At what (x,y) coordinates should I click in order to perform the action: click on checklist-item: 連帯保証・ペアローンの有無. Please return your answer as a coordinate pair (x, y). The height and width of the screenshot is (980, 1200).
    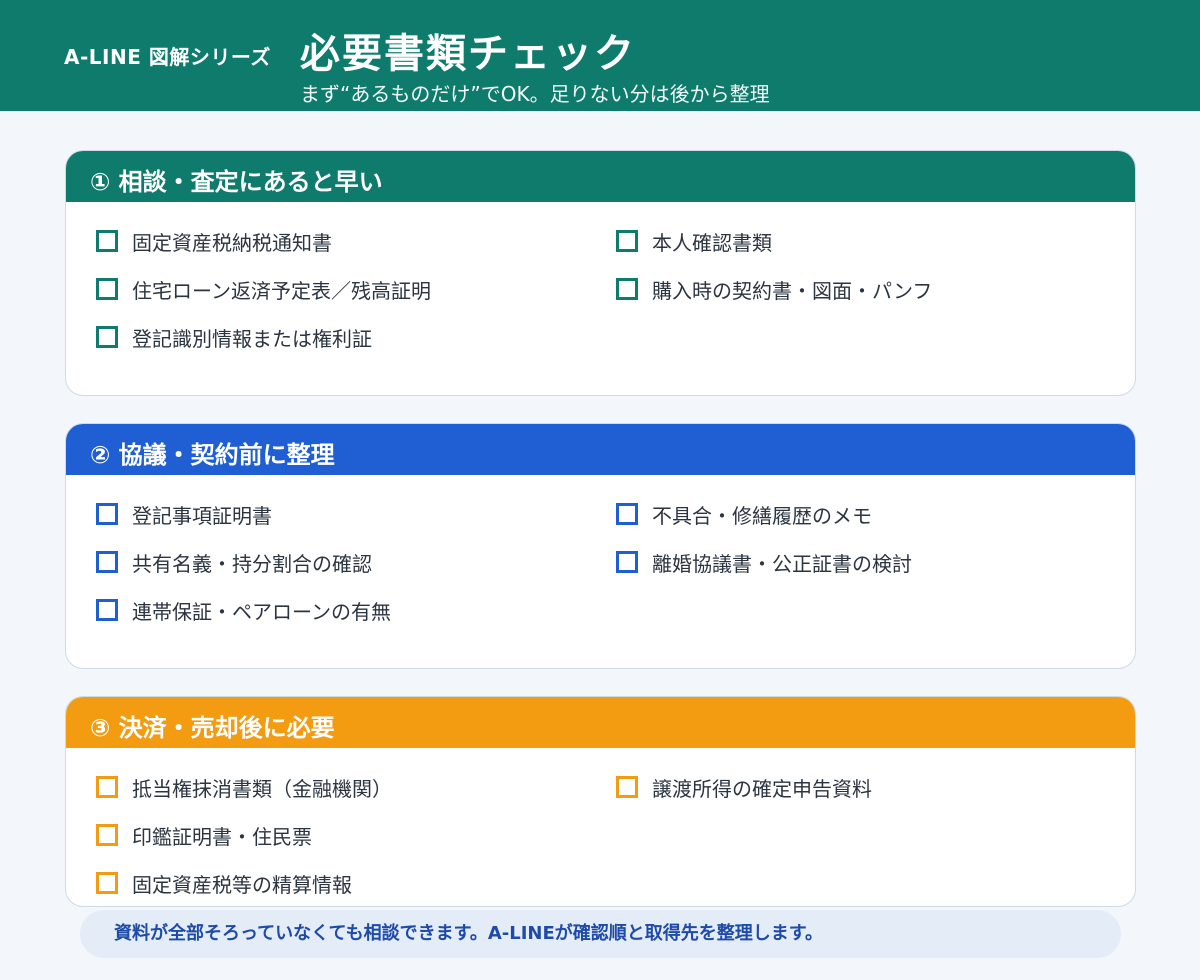
    Looking at the image, I should click on (243, 610).